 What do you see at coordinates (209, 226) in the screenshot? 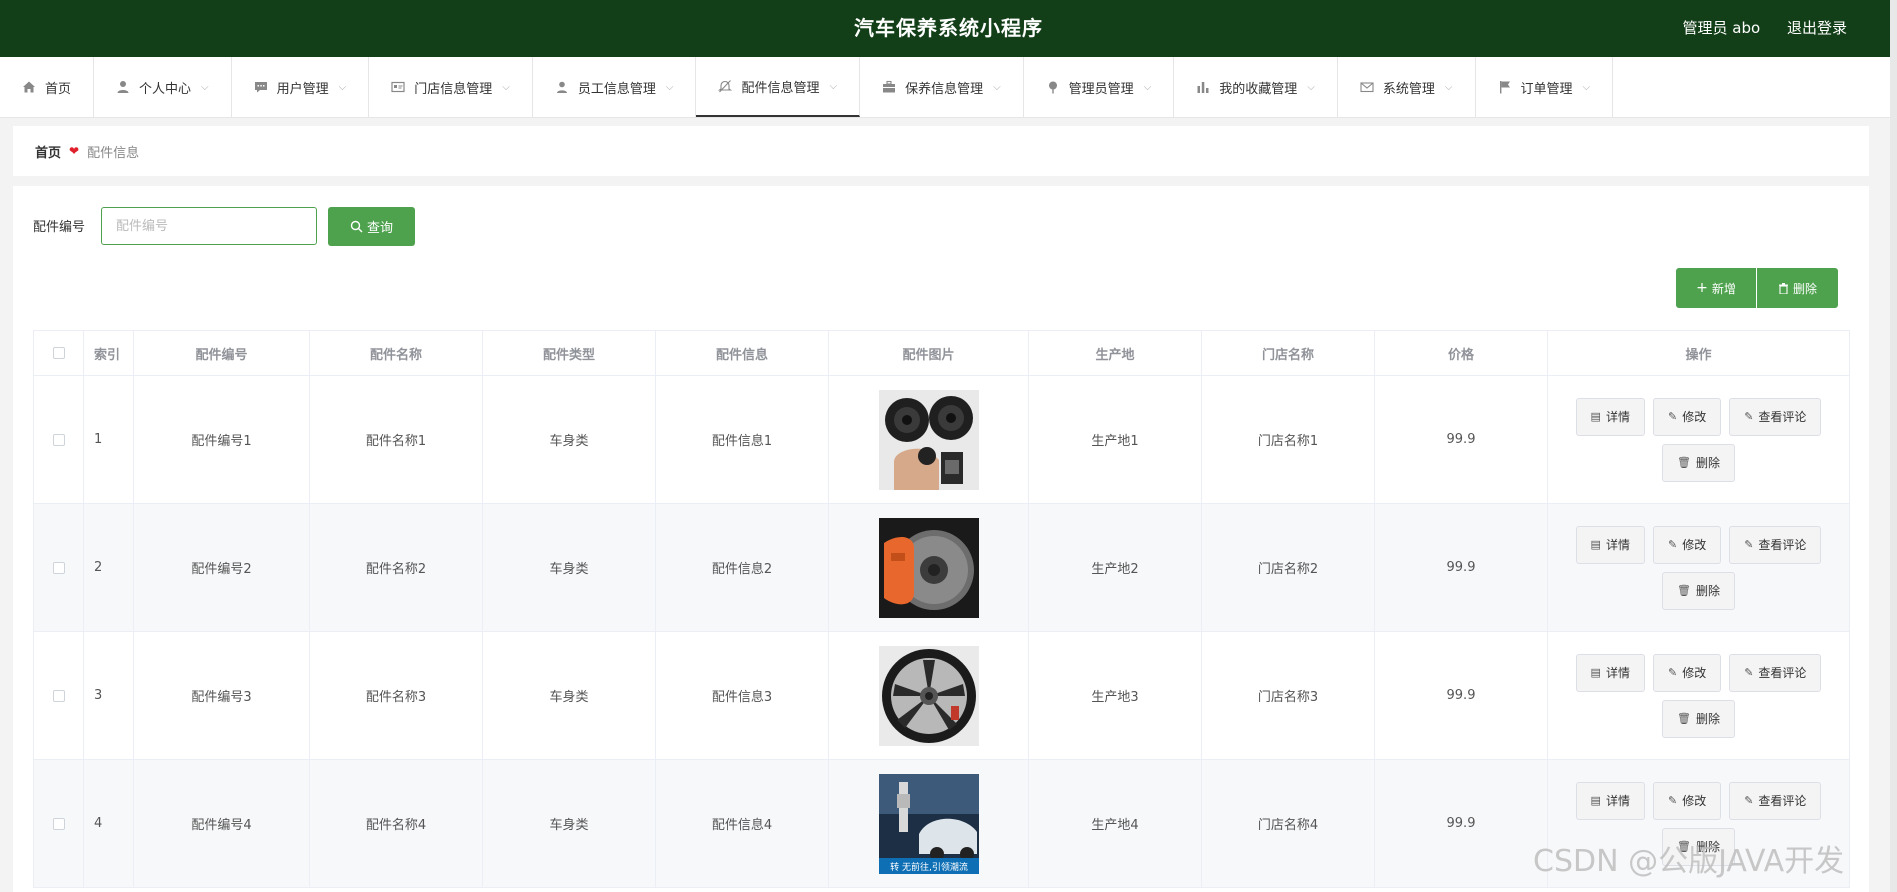
I see `search-input` at bounding box center [209, 226].